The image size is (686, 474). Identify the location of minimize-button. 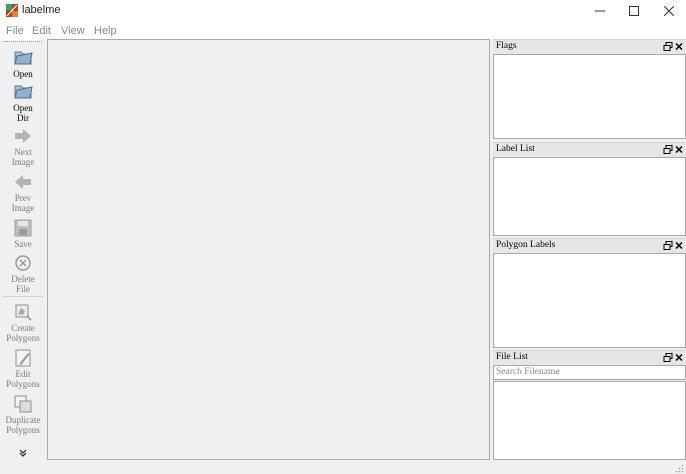
(600, 11).